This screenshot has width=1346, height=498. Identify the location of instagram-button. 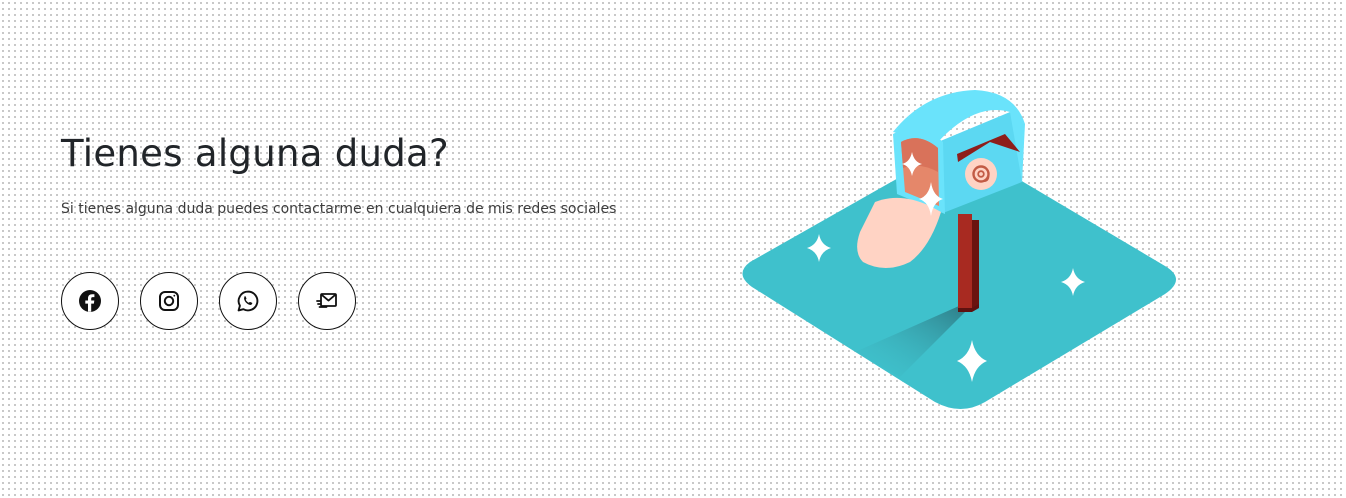
(169, 301).